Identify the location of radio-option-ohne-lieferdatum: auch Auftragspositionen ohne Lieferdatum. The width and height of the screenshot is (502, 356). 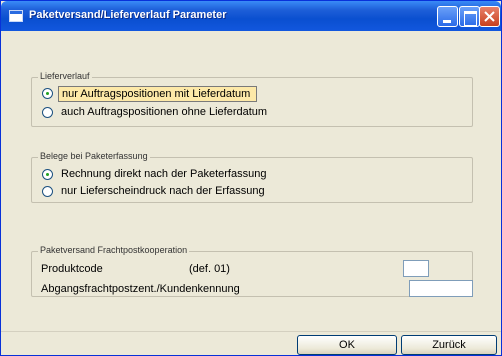
(252, 113).